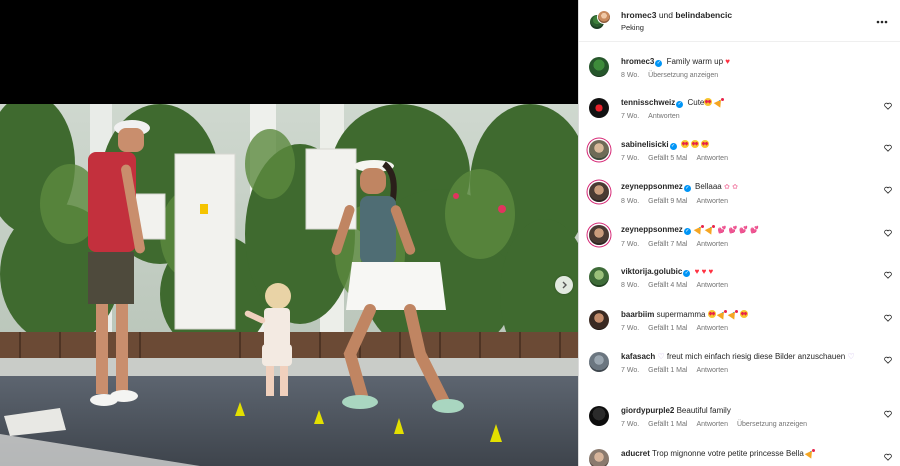 The width and height of the screenshot is (900, 466). What do you see at coordinates (667, 201) in the screenshot?
I see `likes-count: Gefällt 9 Mal` at bounding box center [667, 201].